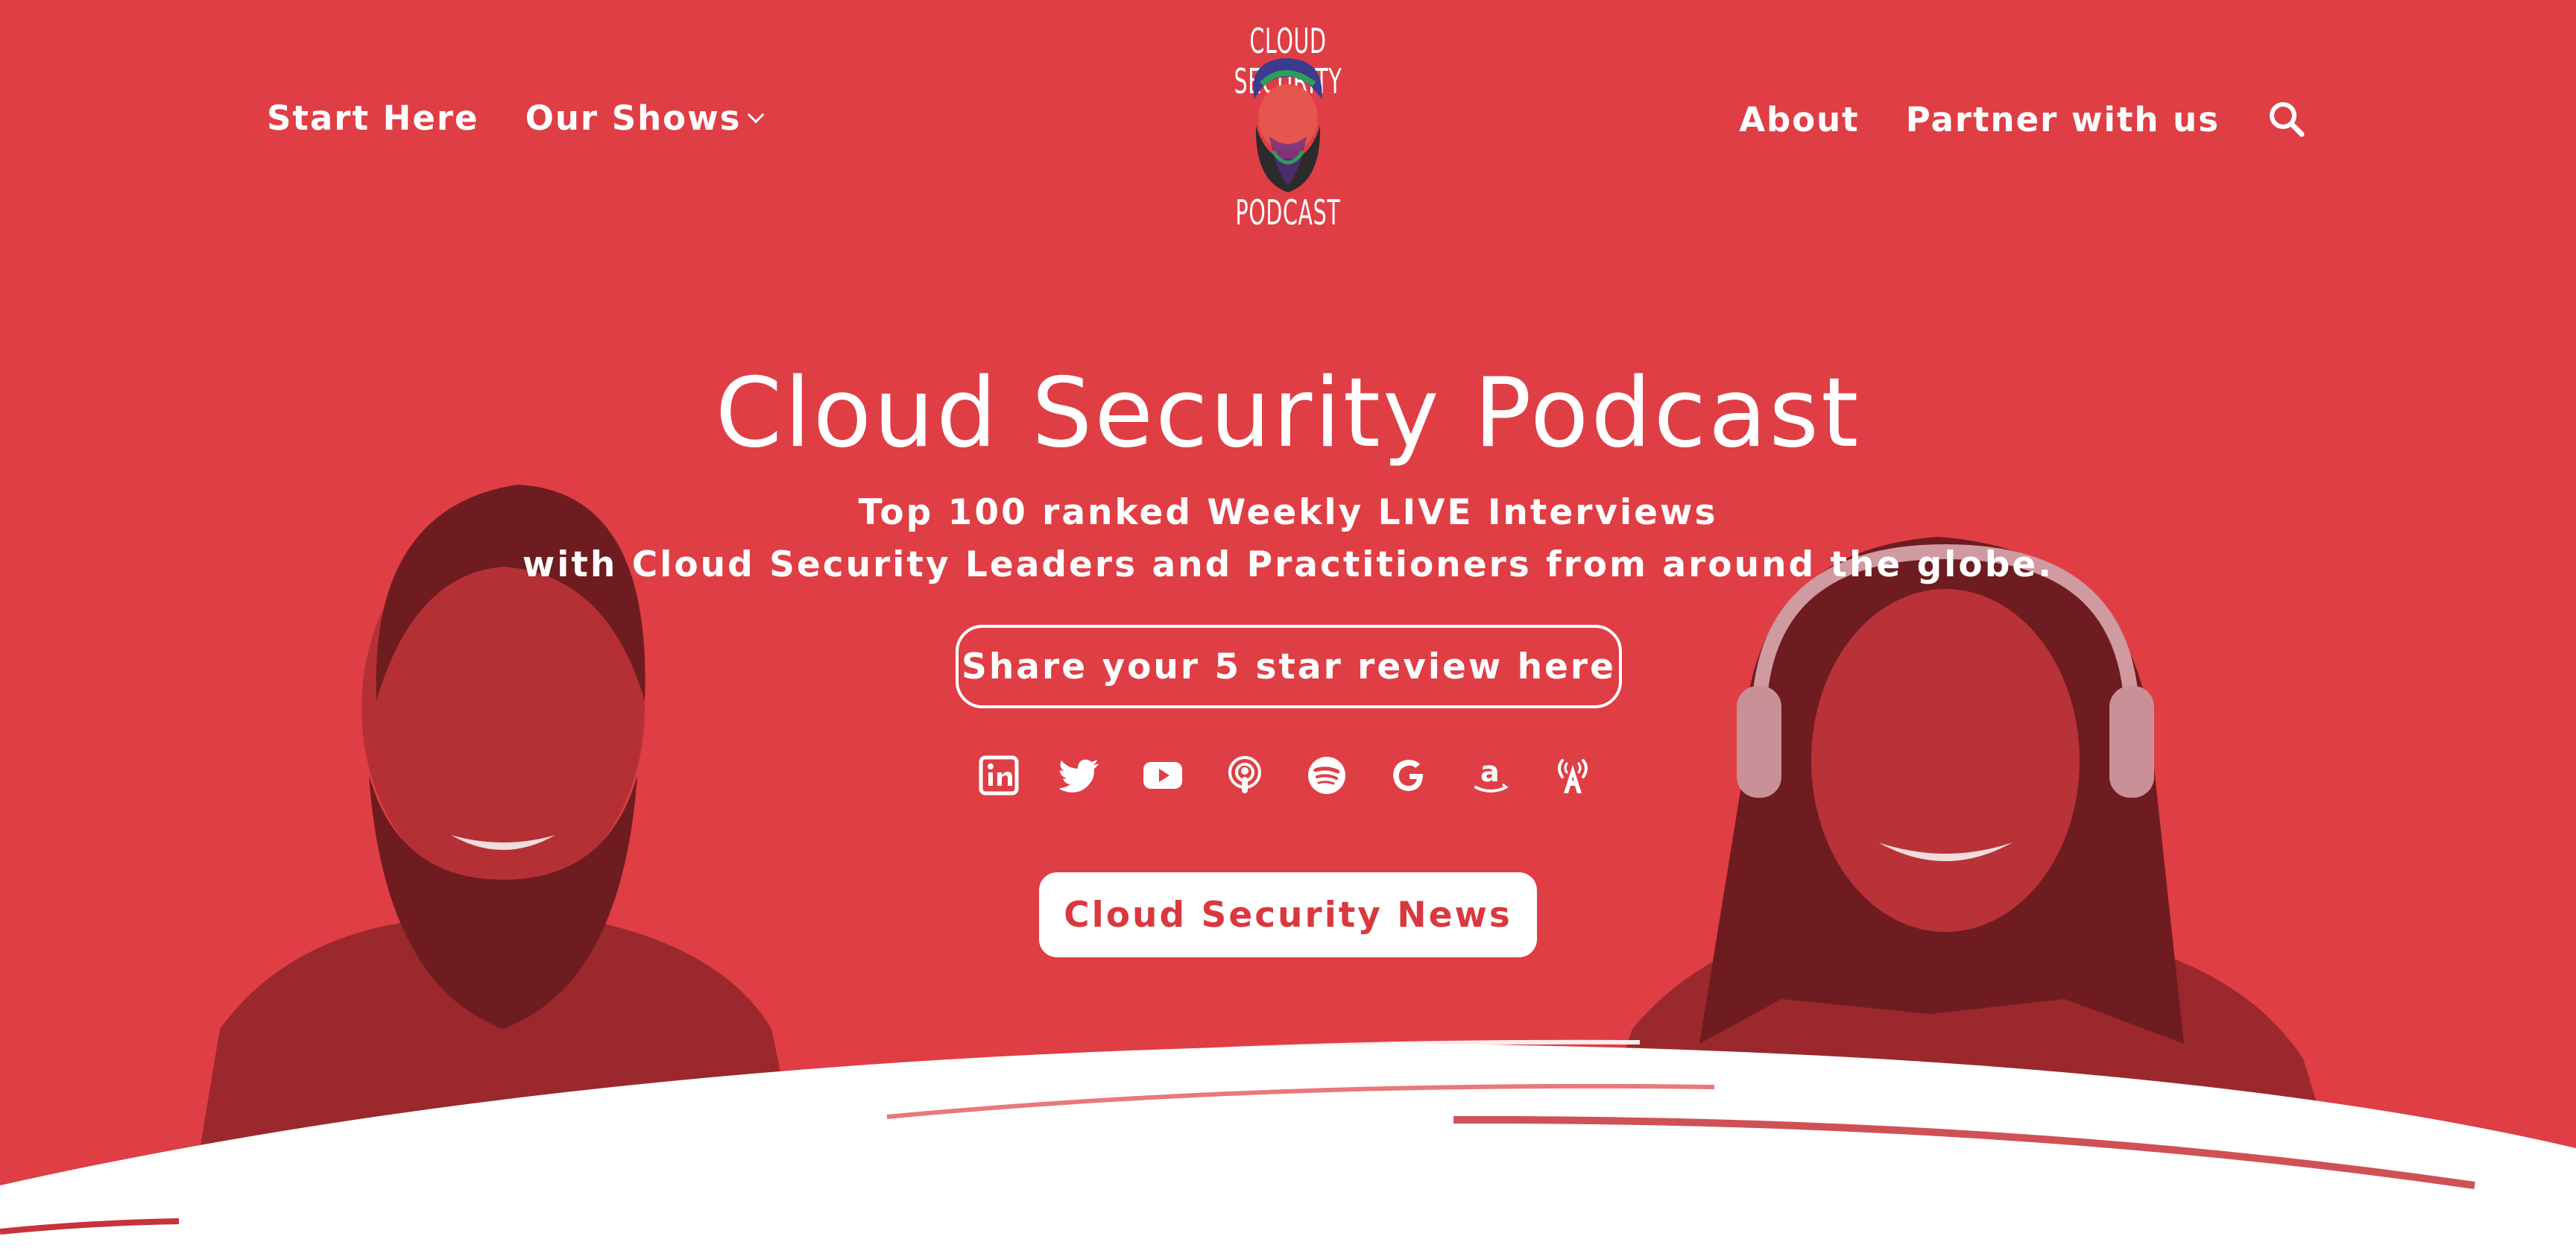 The image size is (2576, 1260). I want to click on main-nav-left: Start Here Our Shows, so click(516, 118).